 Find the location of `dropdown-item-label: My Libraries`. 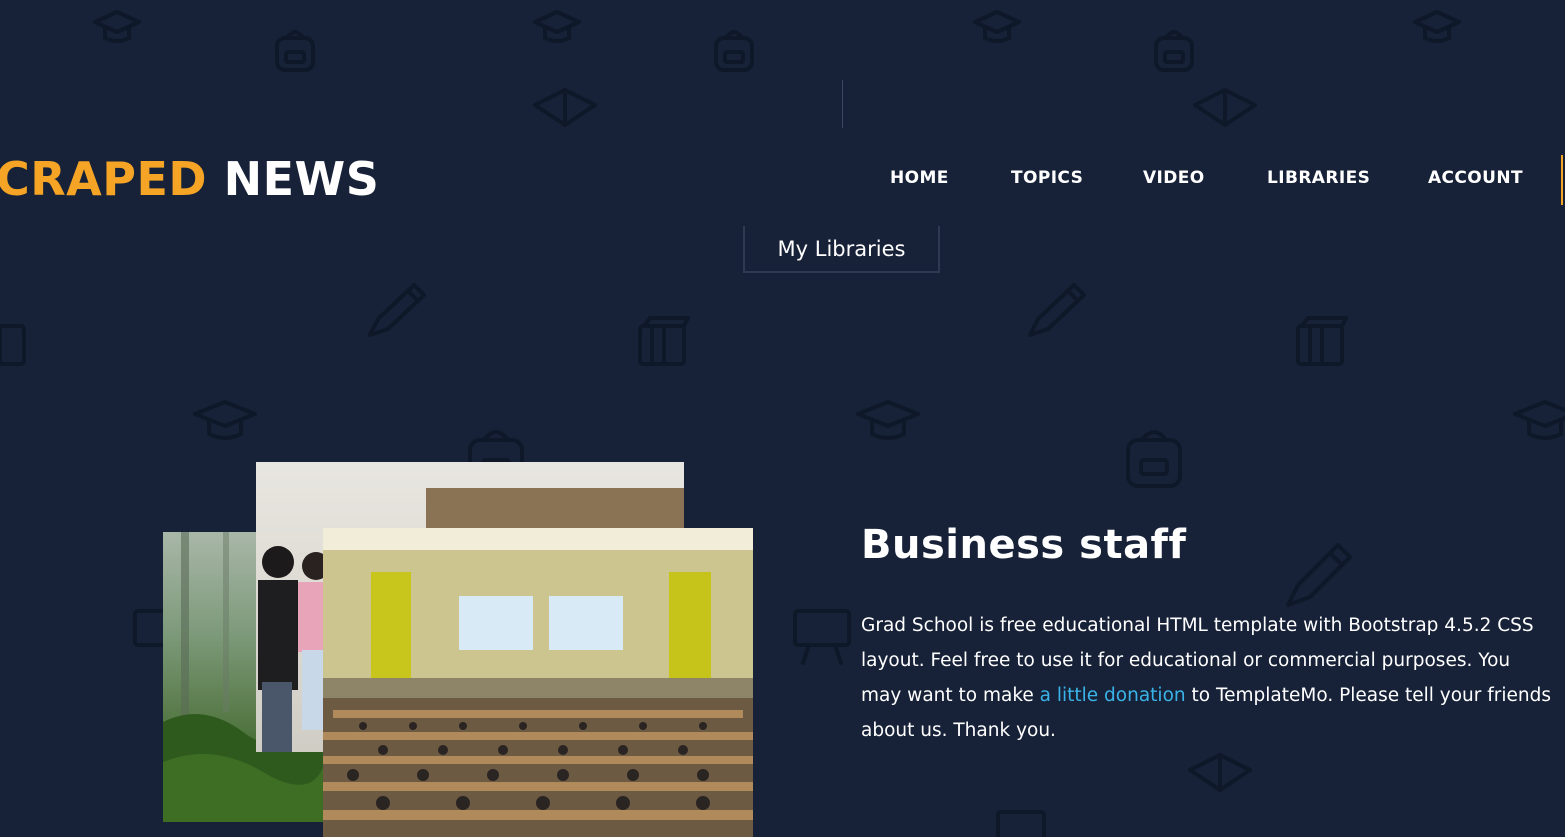

dropdown-item-label: My Libraries is located at coordinates (841, 248).